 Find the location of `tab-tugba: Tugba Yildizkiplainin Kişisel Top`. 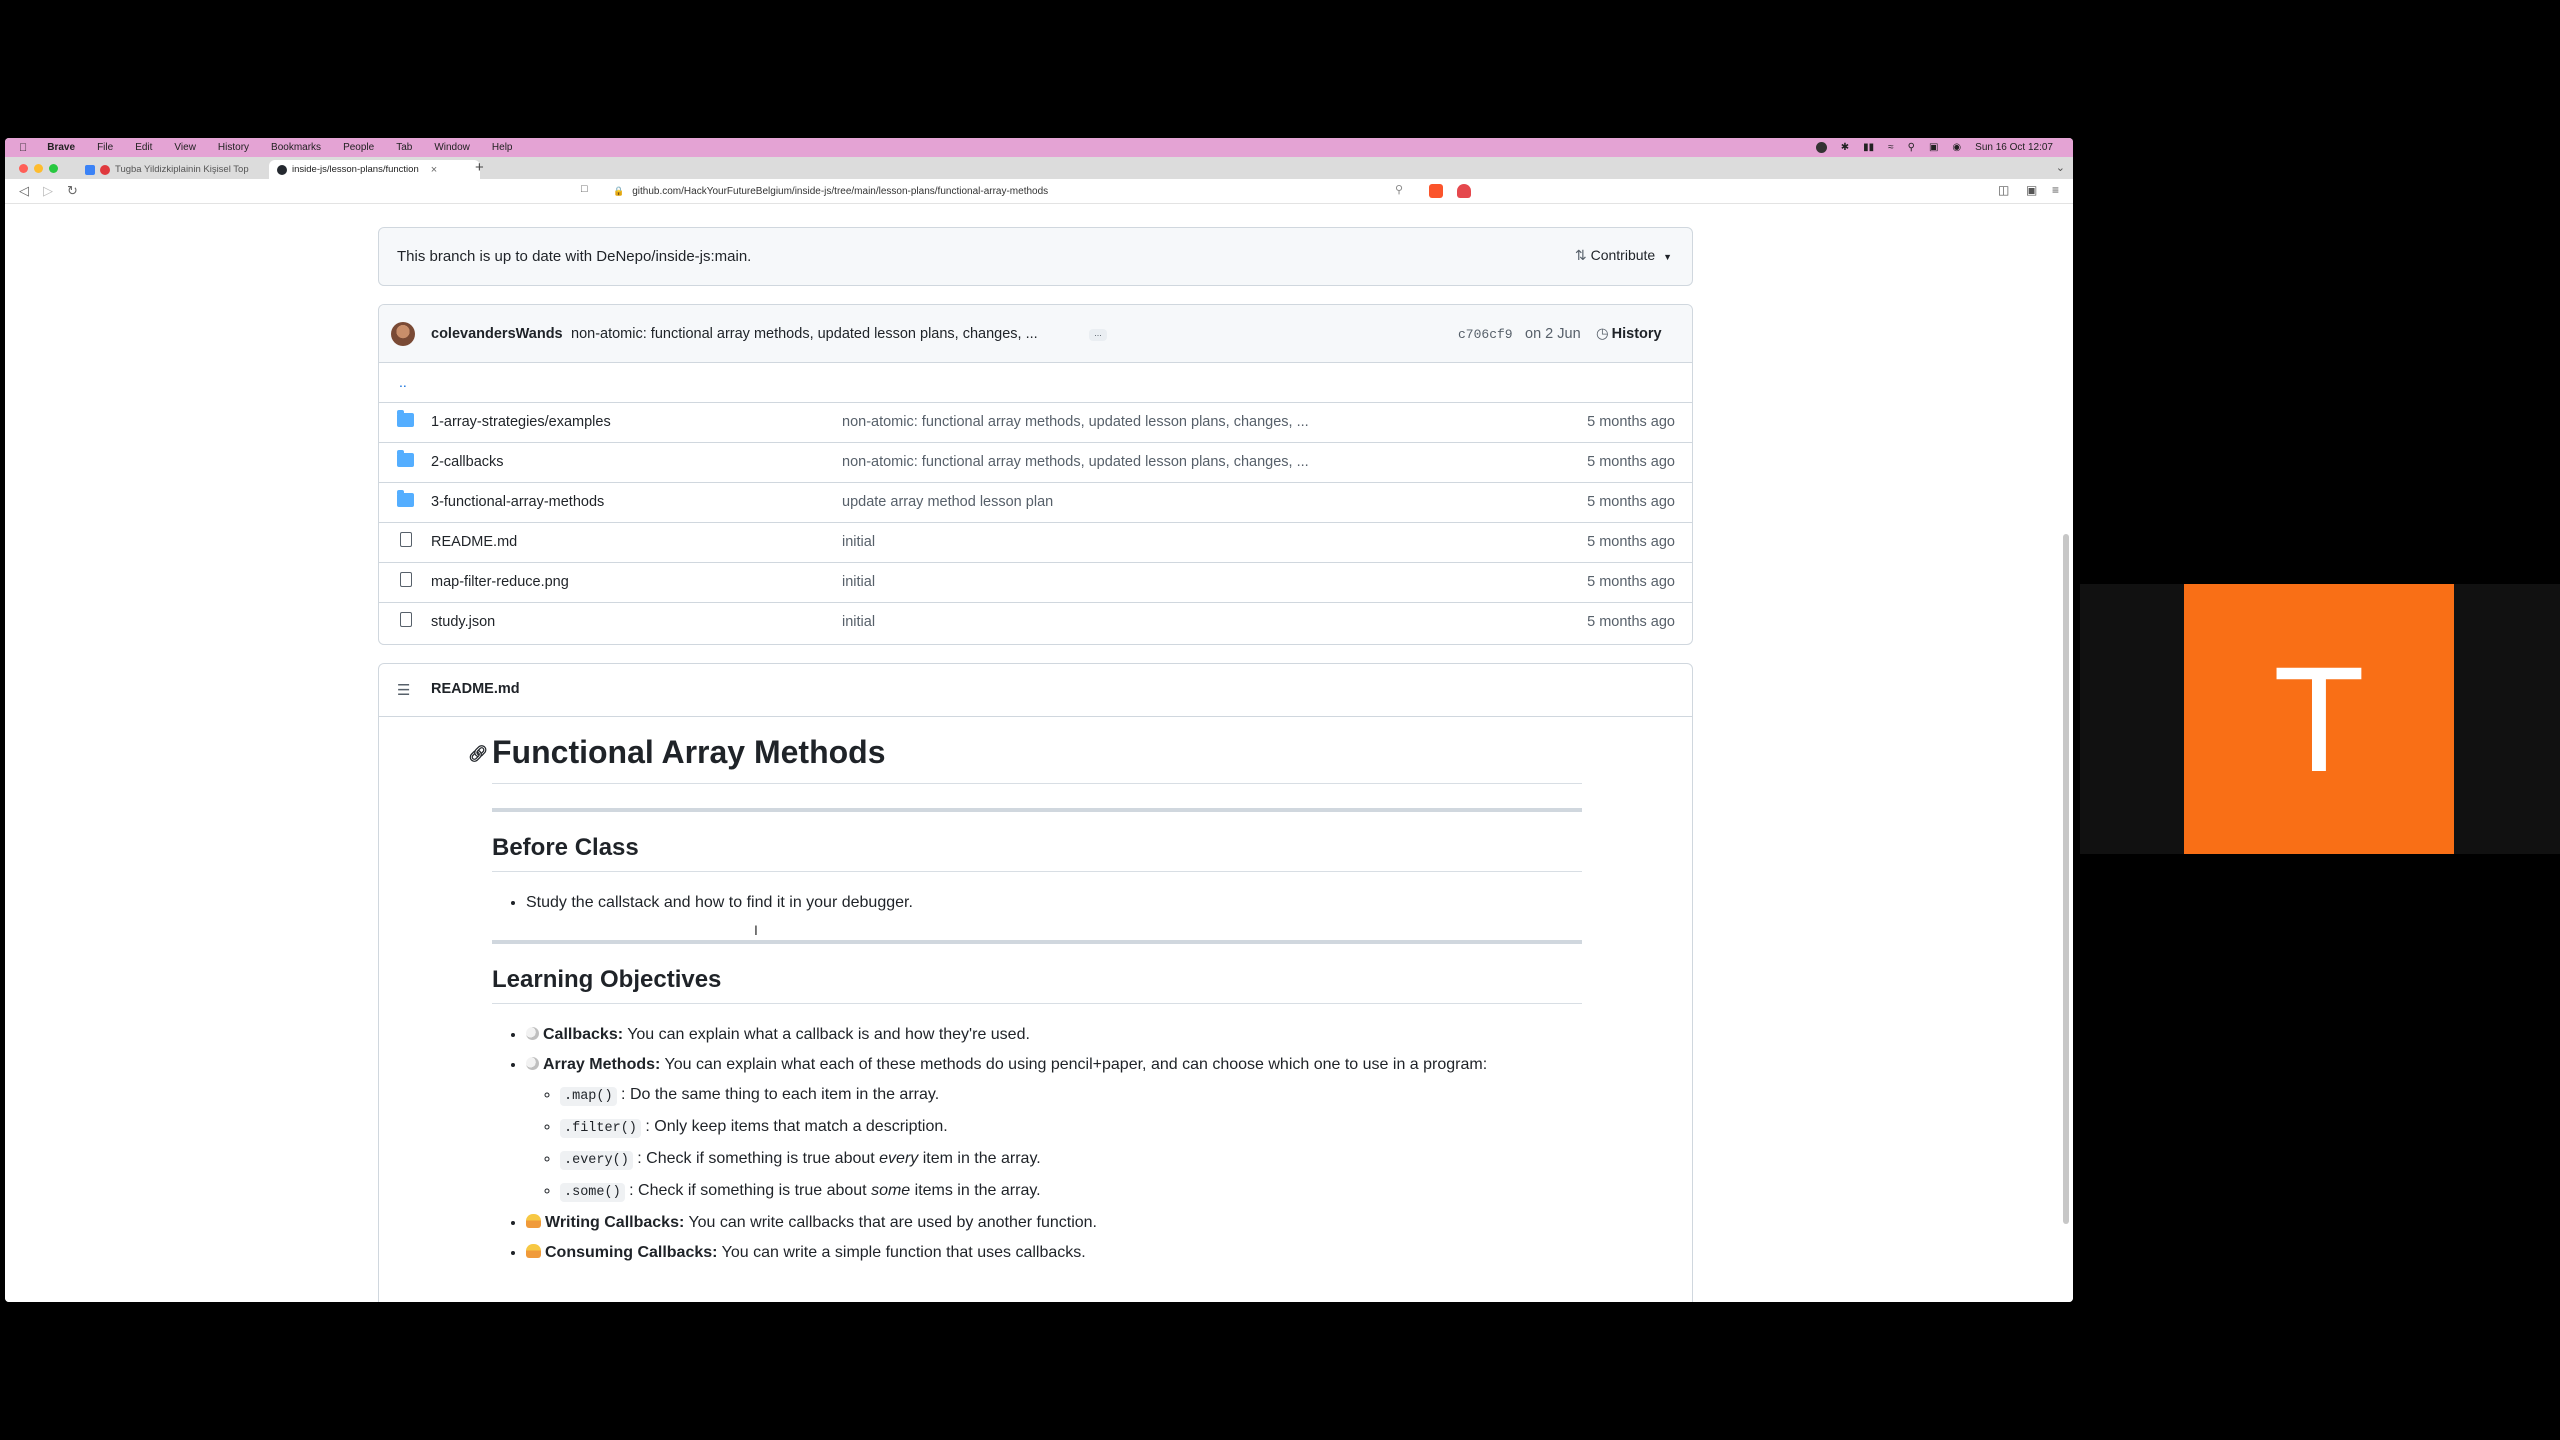

tab-tugba: Tugba Yildizkiplainin Kişisel Top is located at coordinates (175, 169).